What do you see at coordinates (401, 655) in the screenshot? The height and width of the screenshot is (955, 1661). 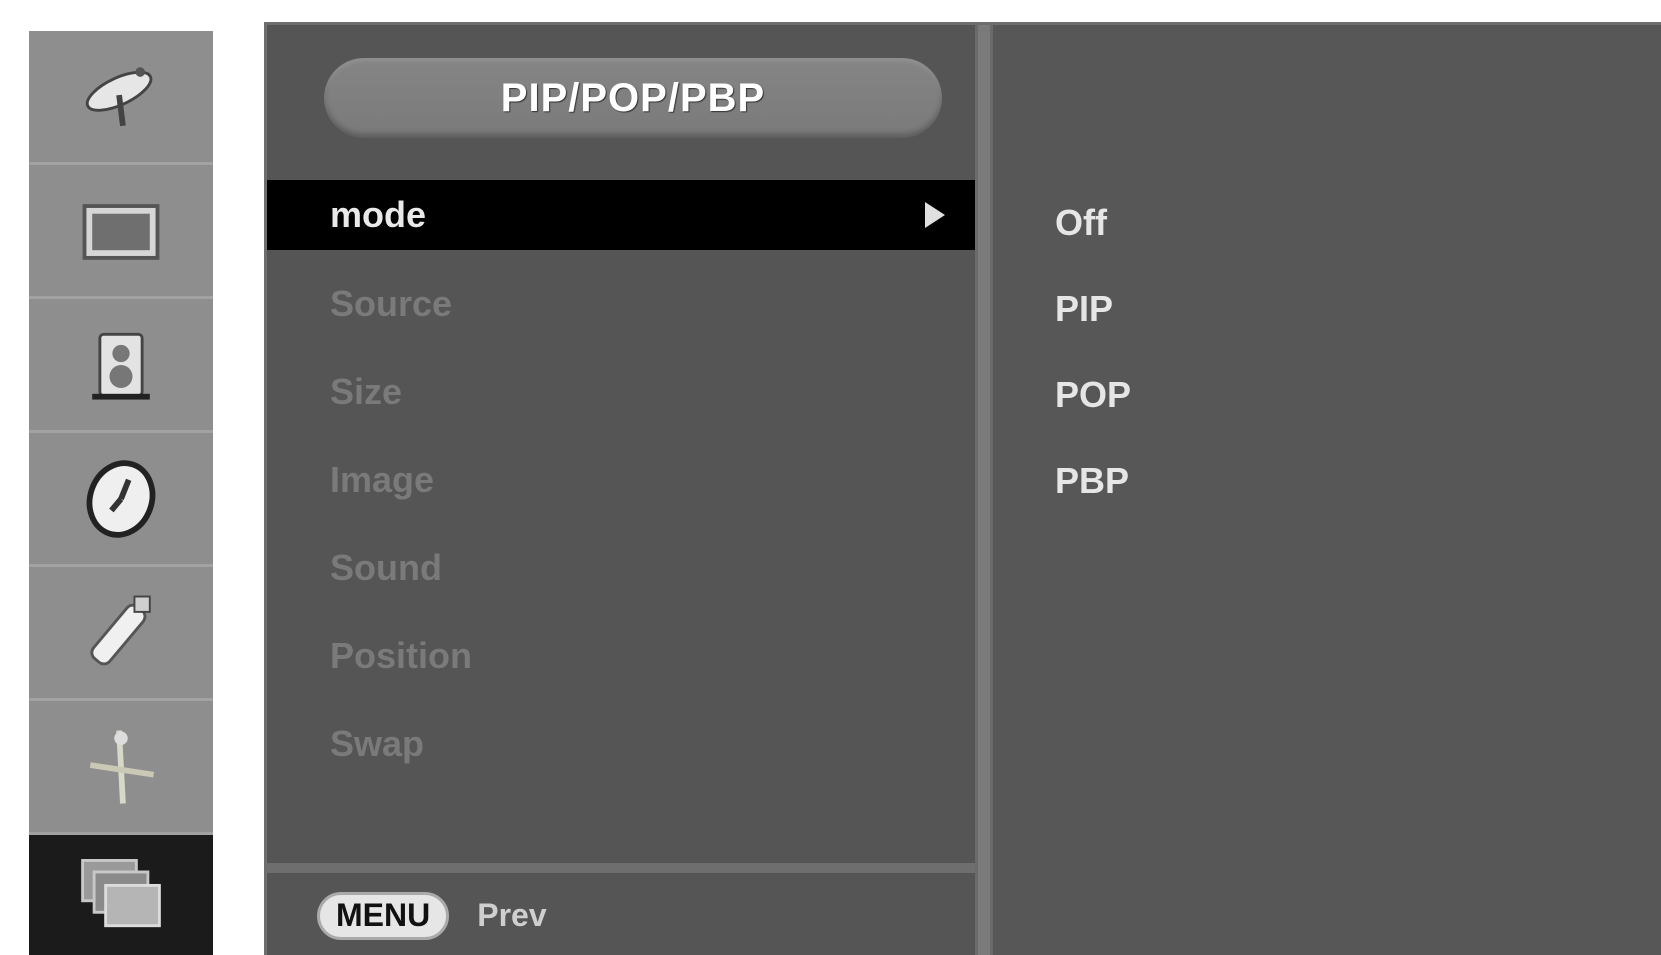 I see `menu-item-label: Position` at bounding box center [401, 655].